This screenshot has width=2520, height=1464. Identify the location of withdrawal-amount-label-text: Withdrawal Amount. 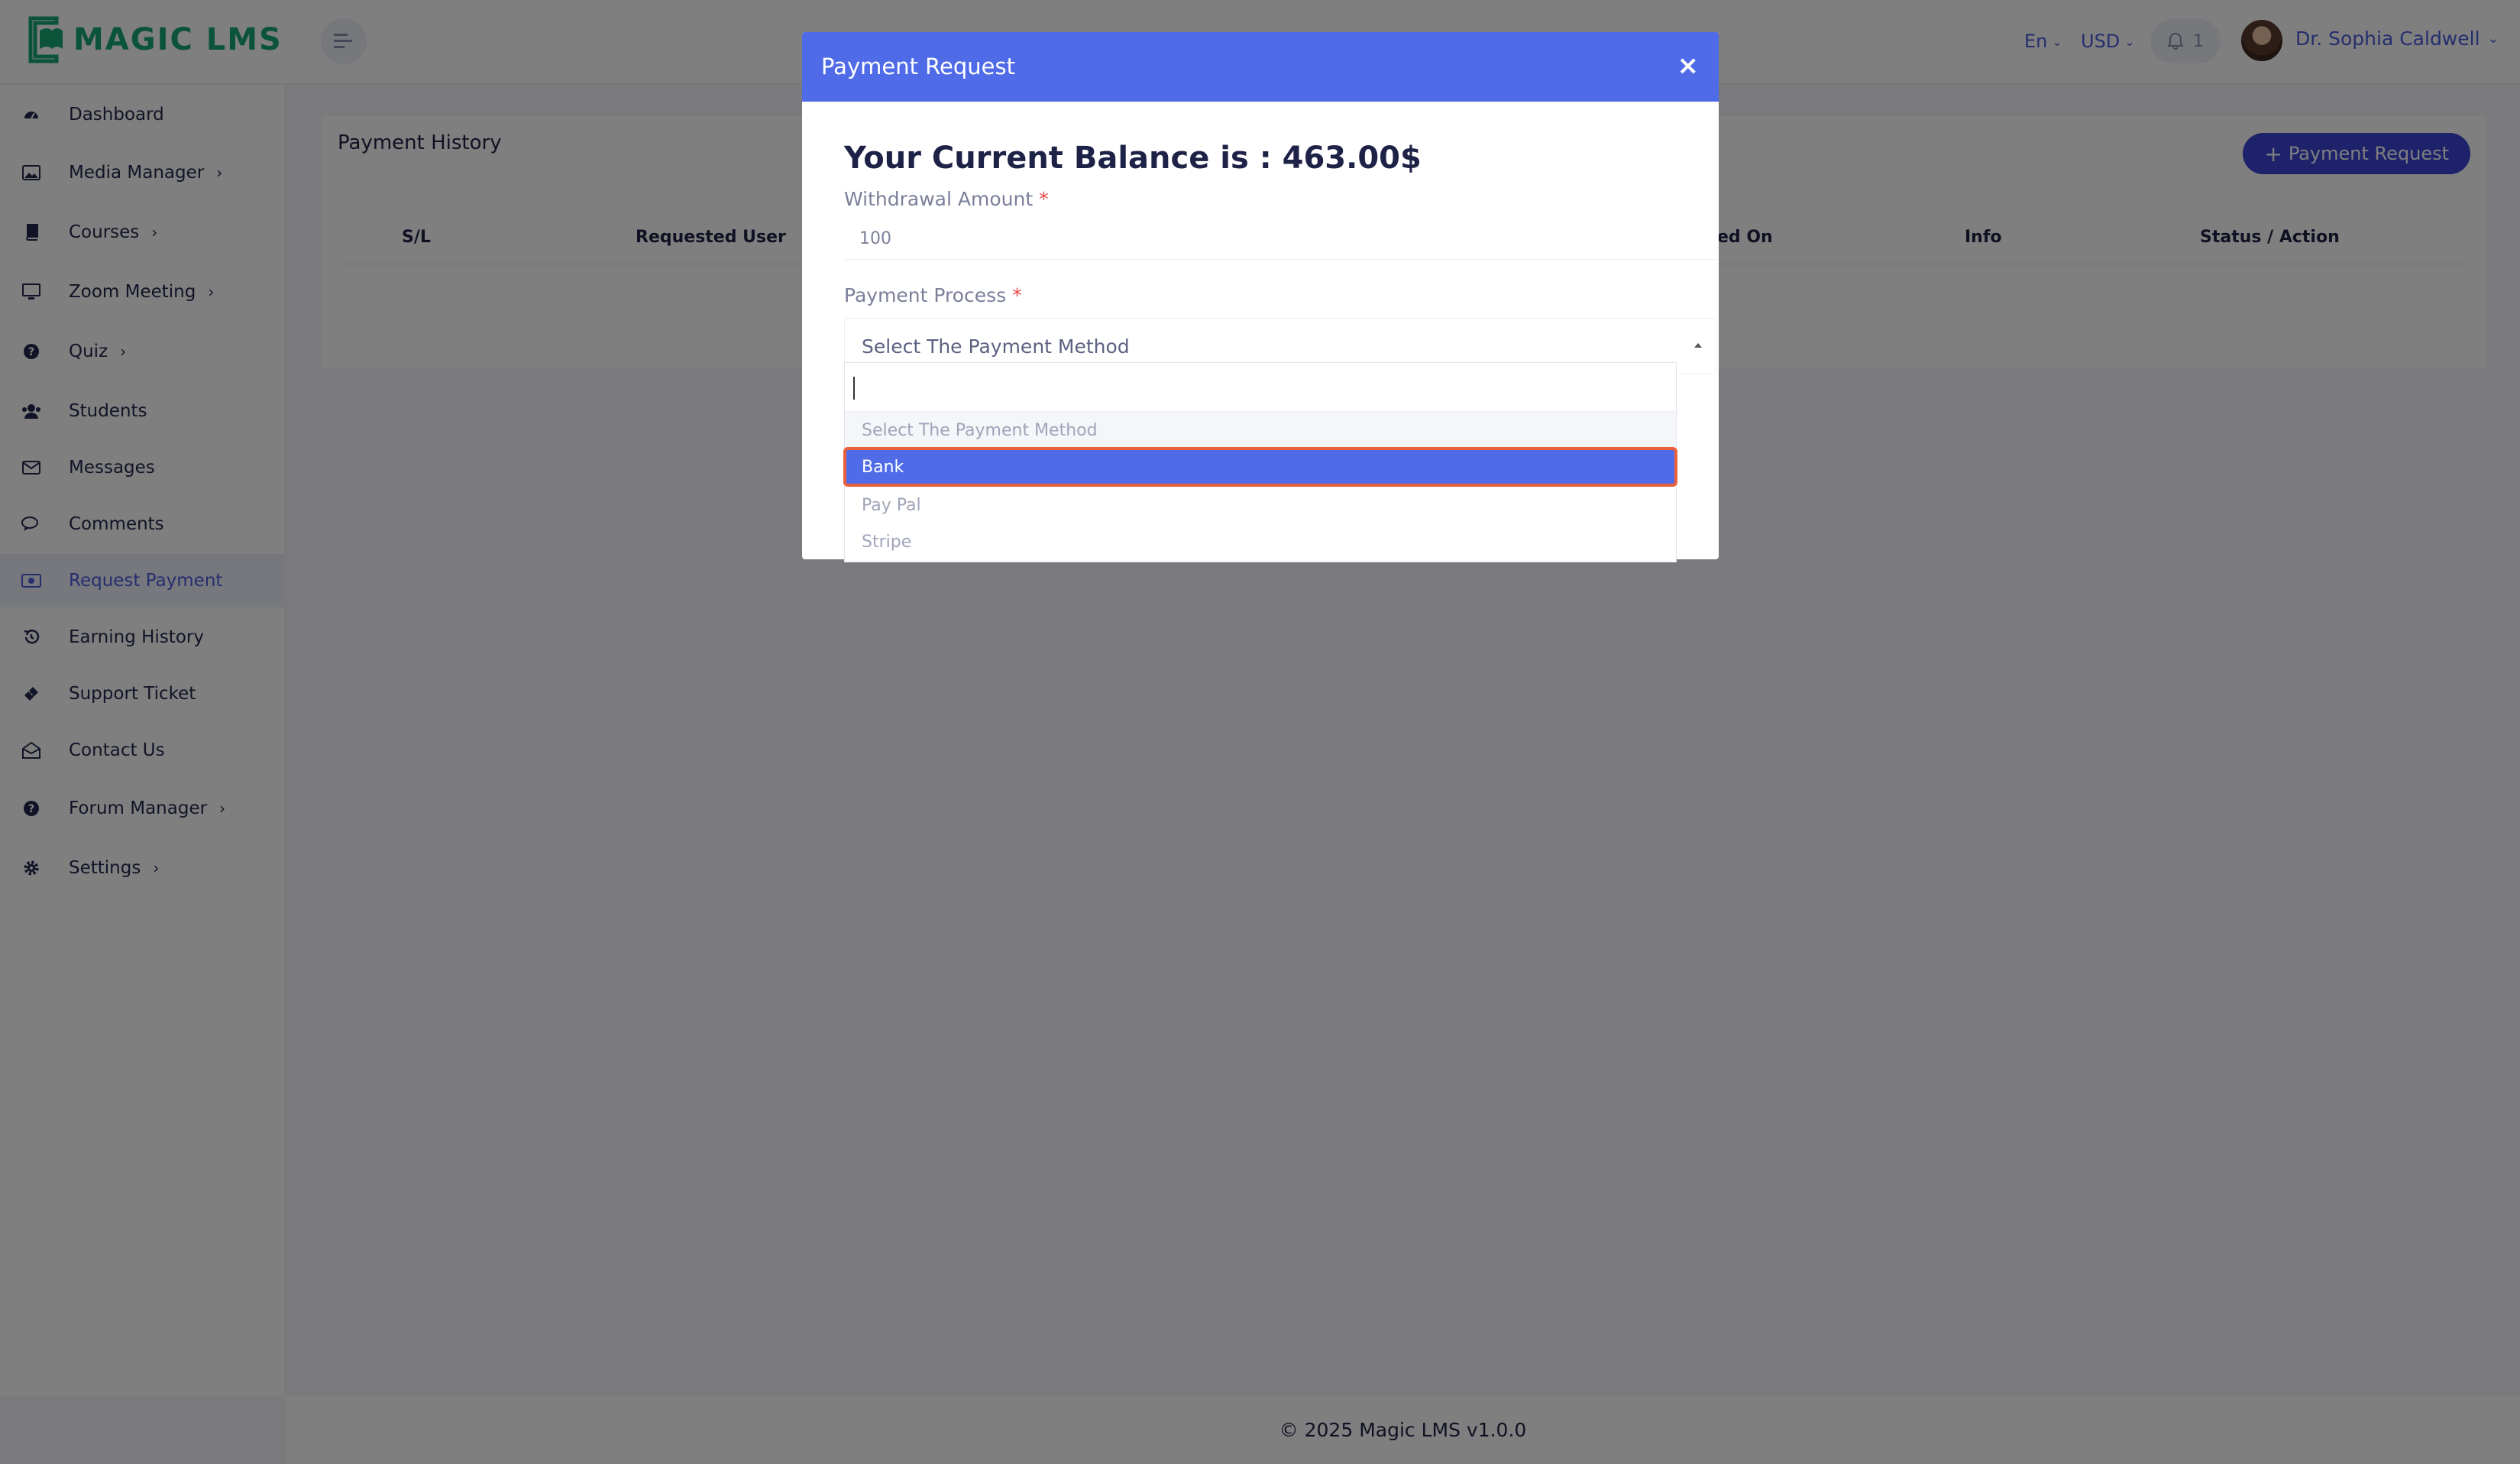
(939, 199).